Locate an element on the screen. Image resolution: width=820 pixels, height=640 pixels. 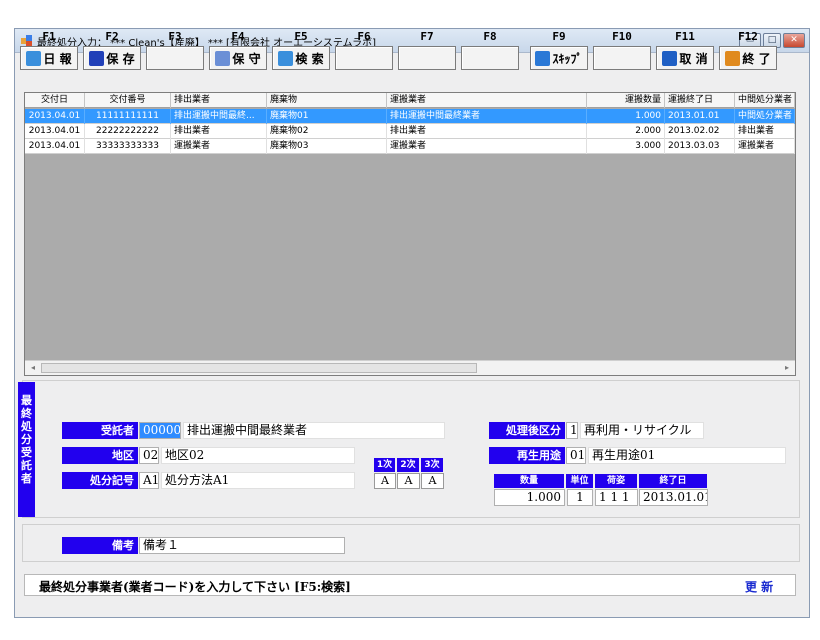
fkey-f3-button is located at coordinates (175, 58).